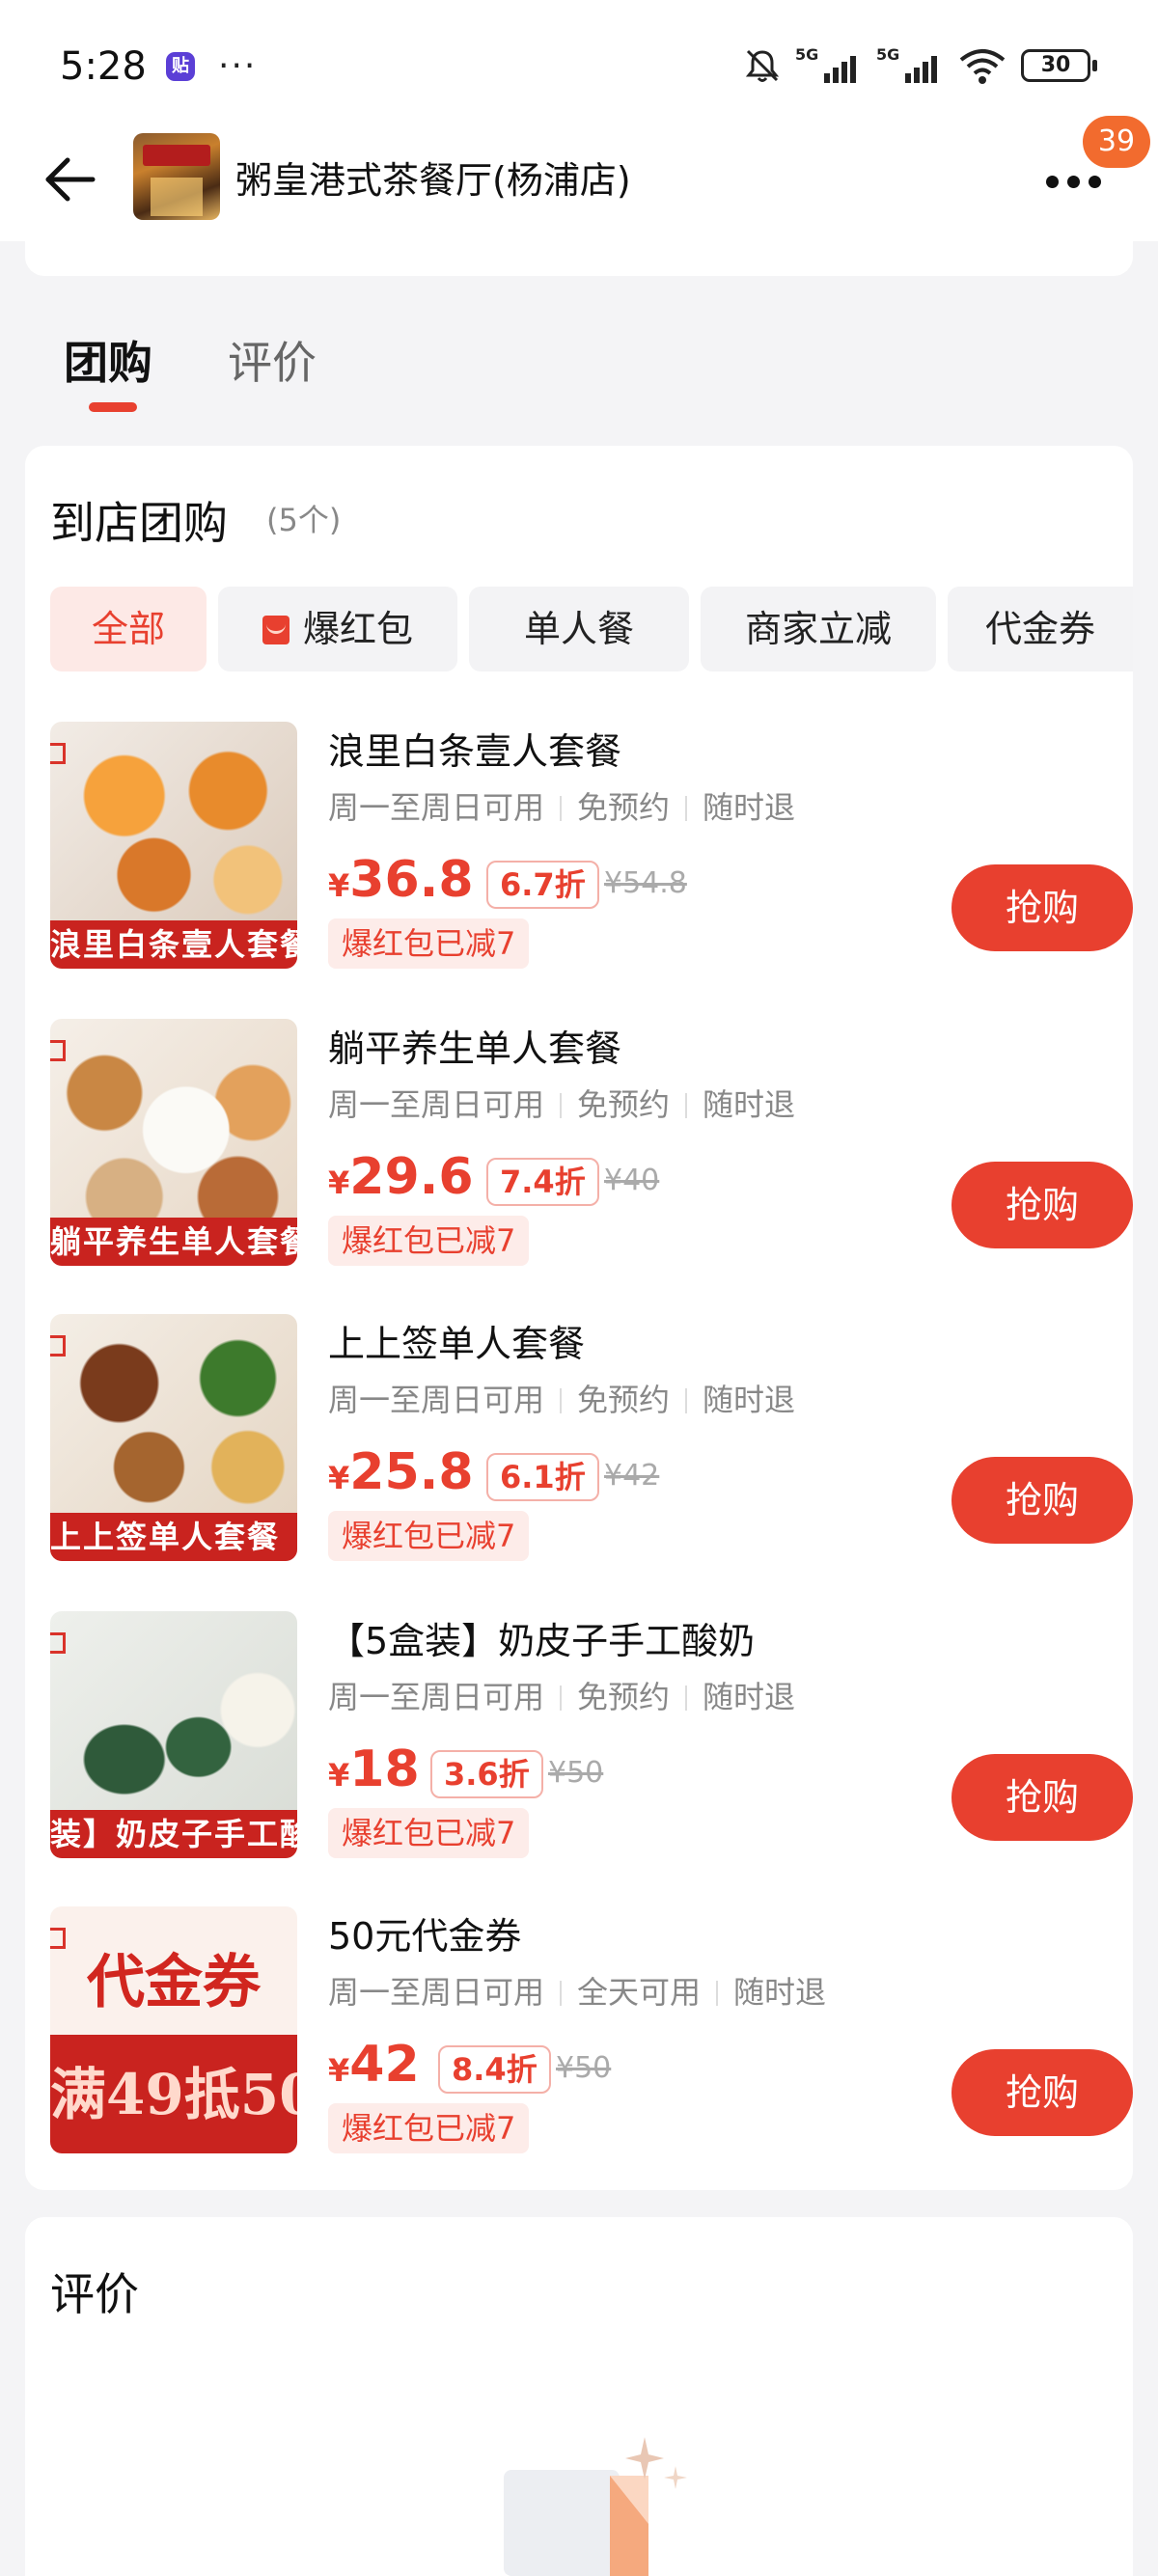  Describe the element at coordinates (542, 1477) in the screenshot. I see `discount-badge: 6.1折` at that location.